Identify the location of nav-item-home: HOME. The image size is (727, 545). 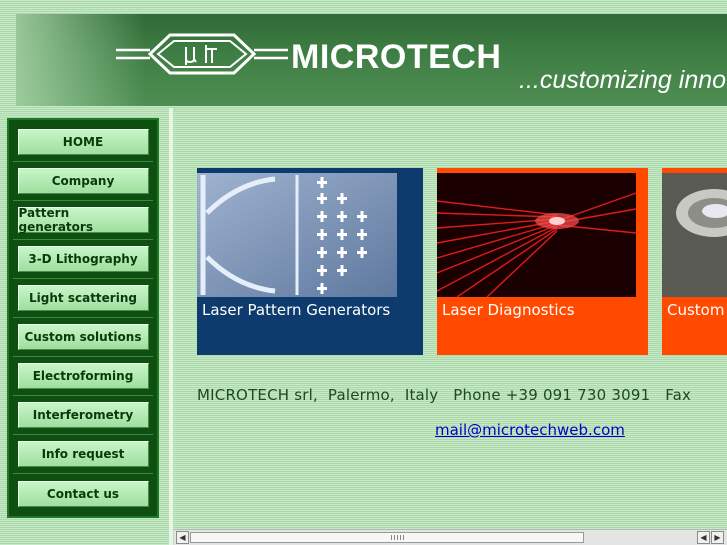
(83, 142).